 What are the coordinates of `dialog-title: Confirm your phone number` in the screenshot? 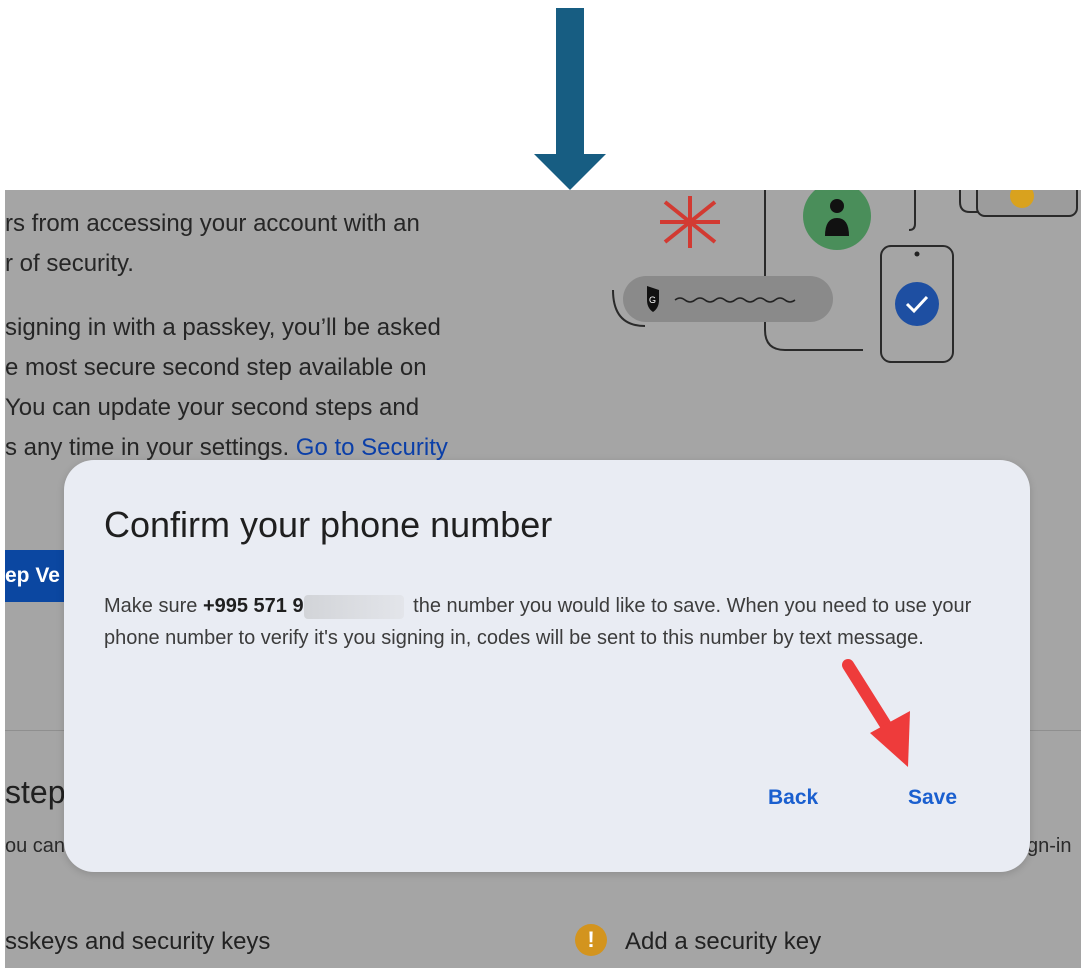 It's located at (328, 524).